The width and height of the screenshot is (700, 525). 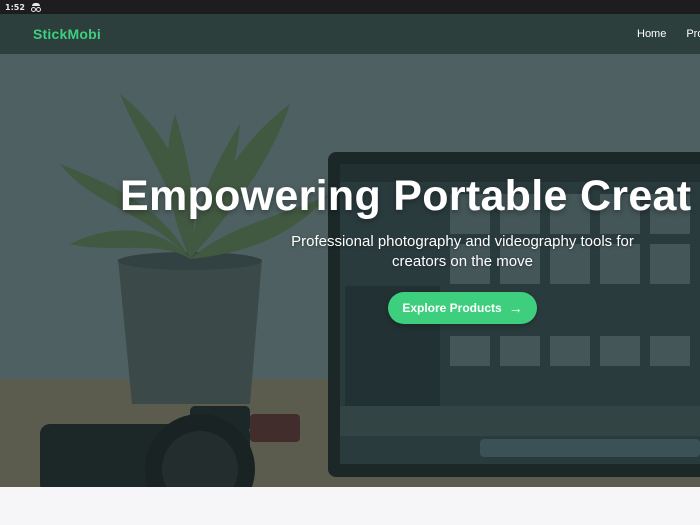 What do you see at coordinates (35, 7) in the screenshot?
I see `incognito-icon` at bounding box center [35, 7].